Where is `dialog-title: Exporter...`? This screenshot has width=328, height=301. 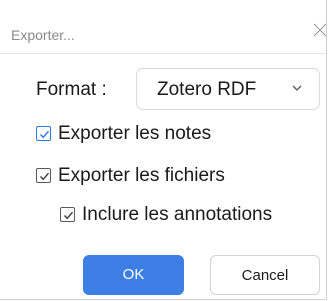 dialog-title: Exporter... is located at coordinates (43, 35).